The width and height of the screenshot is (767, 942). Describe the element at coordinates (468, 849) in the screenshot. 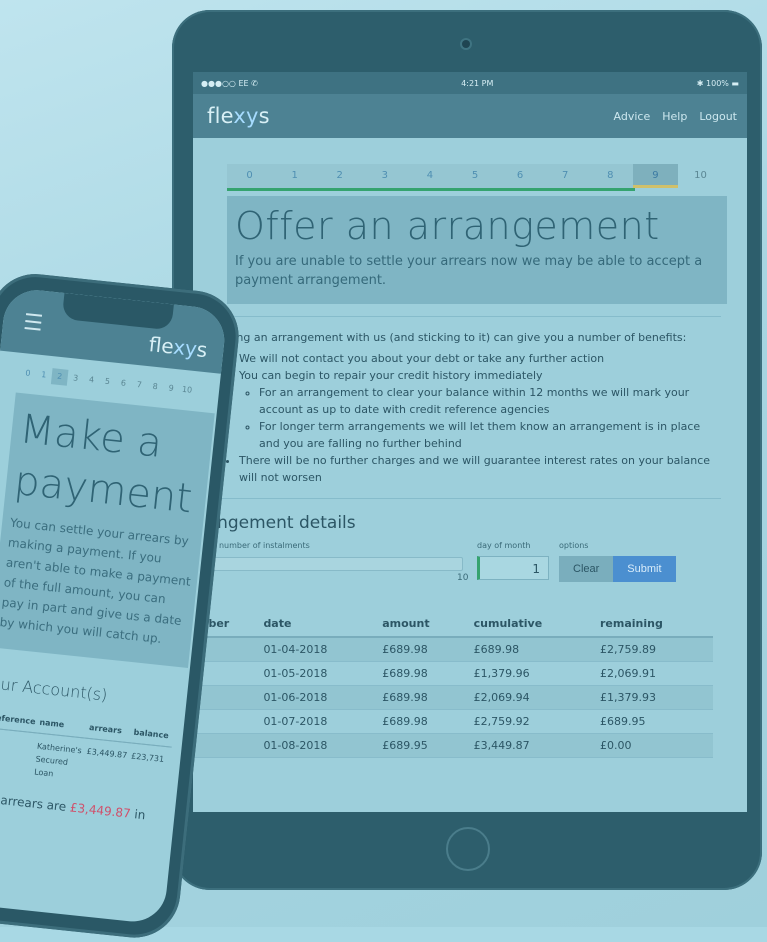

I see `home-button` at that location.